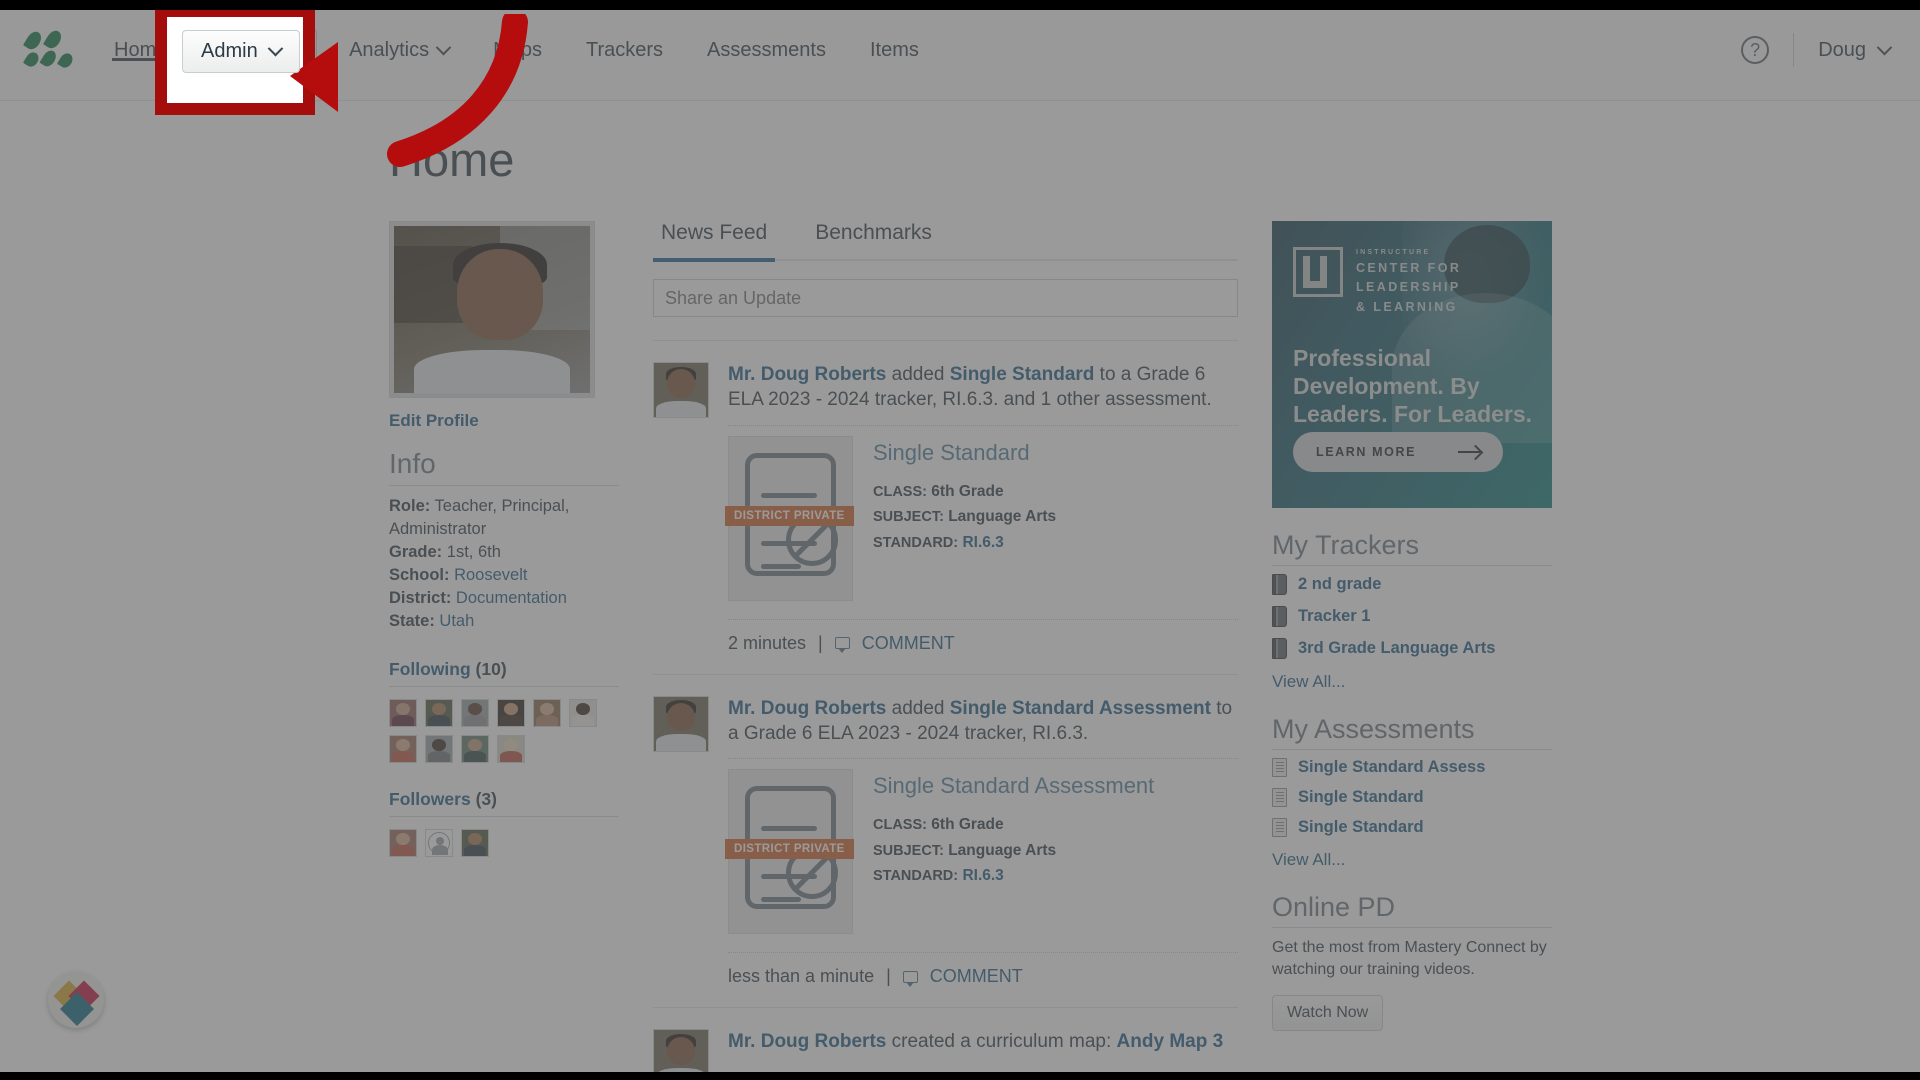 The width and height of the screenshot is (1920, 1080). I want to click on admin-menu-label: Admin, so click(229, 51).